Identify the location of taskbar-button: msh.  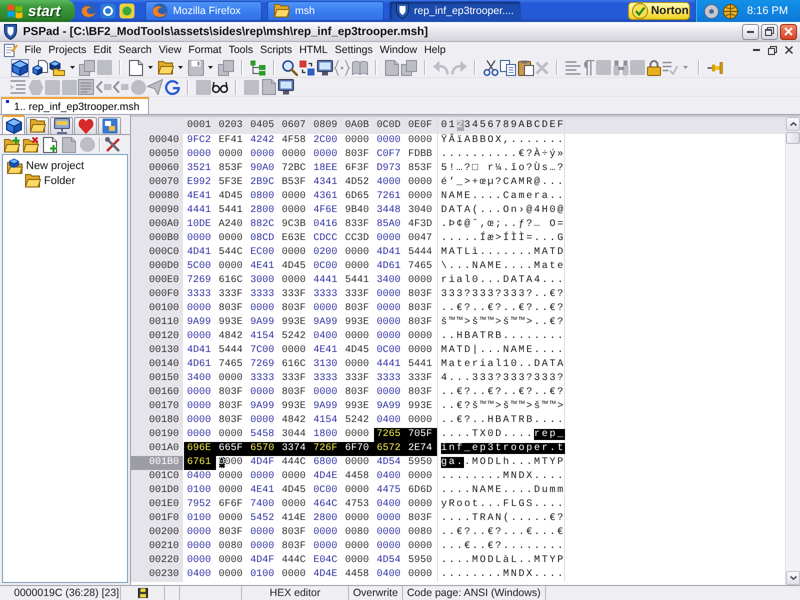
(325, 11).